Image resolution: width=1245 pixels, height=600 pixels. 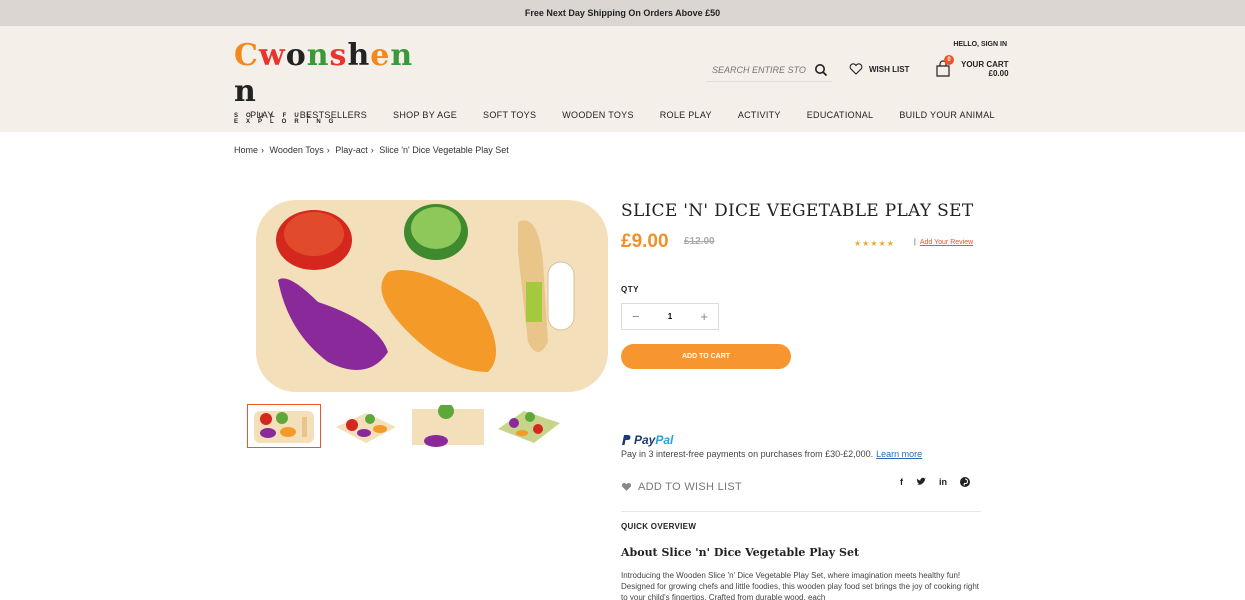 What do you see at coordinates (333, 121) in the screenshot?
I see `nav-item-bestsellers: BESTSELLERS` at bounding box center [333, 121].